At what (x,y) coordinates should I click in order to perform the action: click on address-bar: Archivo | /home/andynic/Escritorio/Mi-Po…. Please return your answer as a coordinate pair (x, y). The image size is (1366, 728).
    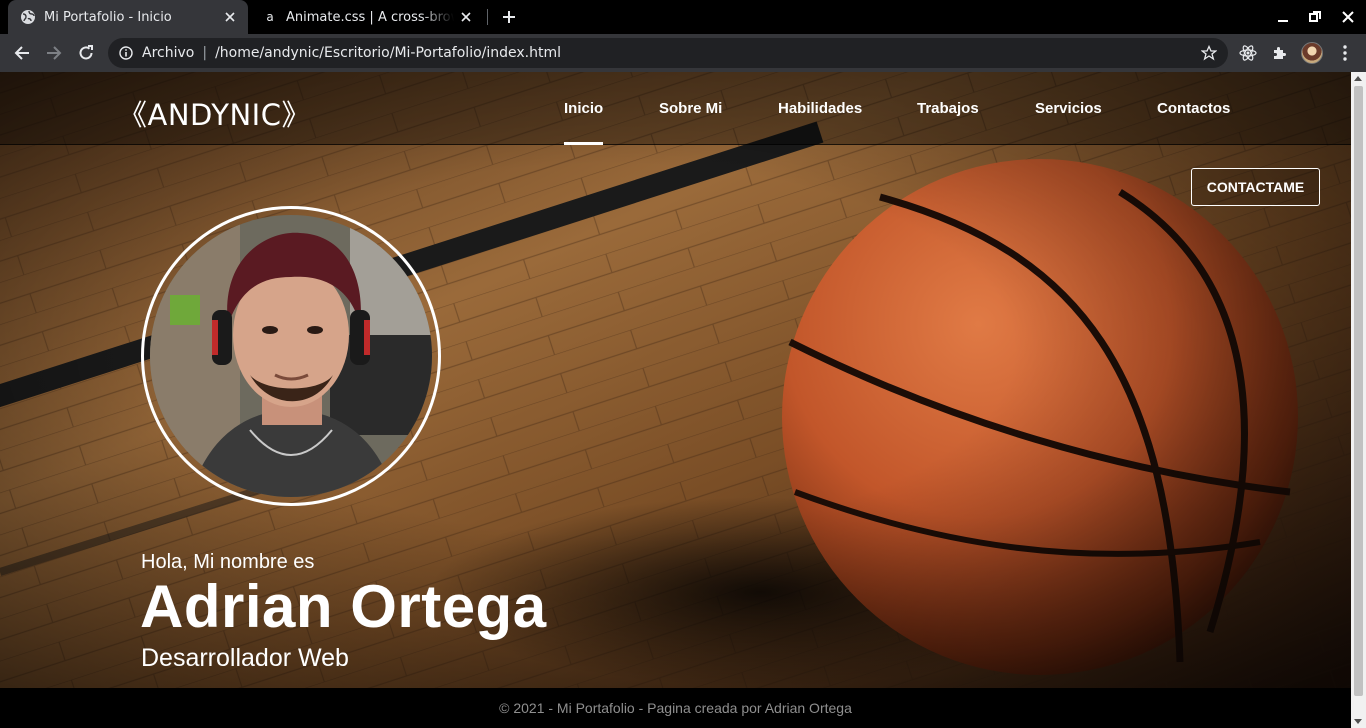
    Looking at the image, I should click on (668, 53).